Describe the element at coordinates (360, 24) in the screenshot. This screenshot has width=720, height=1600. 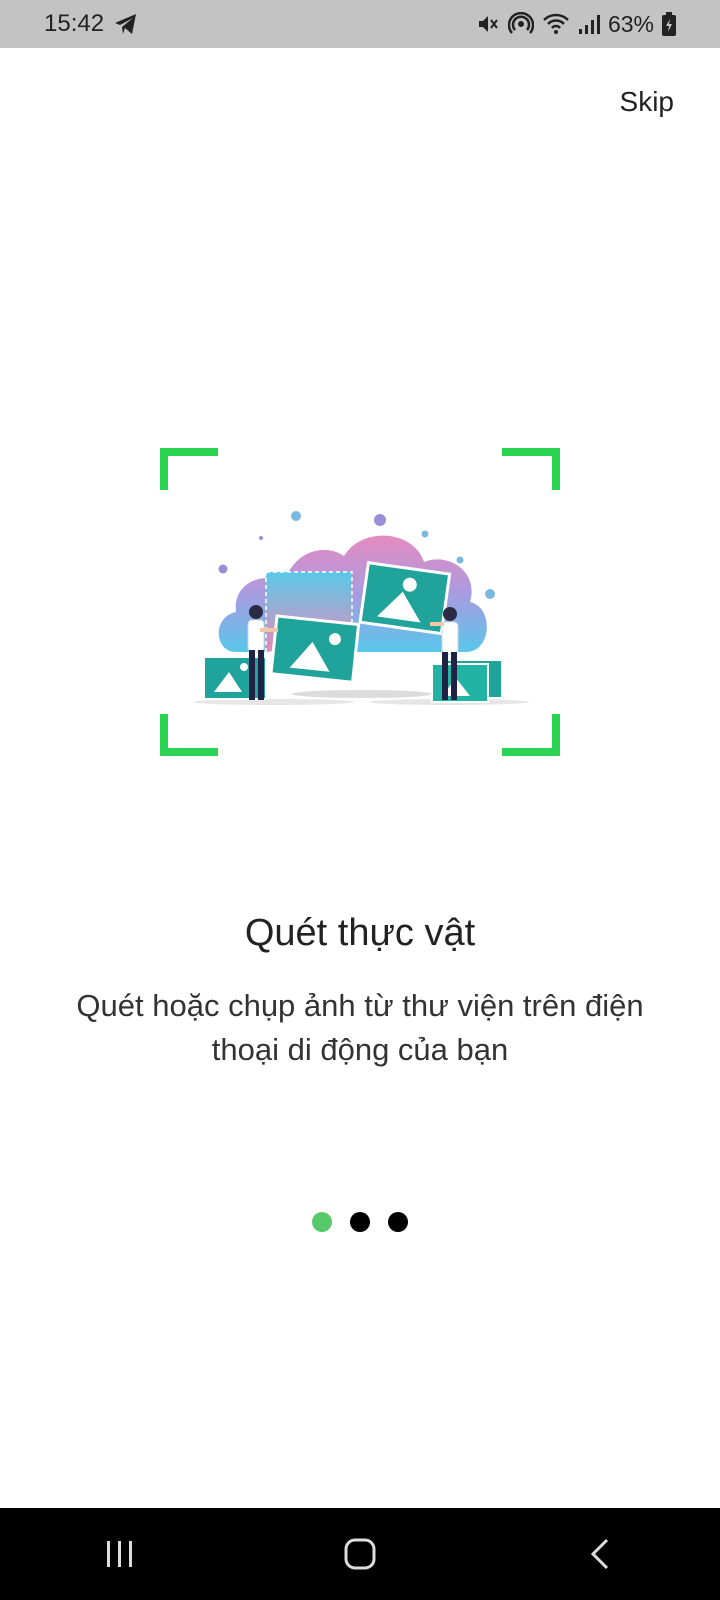
I see `status-bar: 15:42 63%` at that location.